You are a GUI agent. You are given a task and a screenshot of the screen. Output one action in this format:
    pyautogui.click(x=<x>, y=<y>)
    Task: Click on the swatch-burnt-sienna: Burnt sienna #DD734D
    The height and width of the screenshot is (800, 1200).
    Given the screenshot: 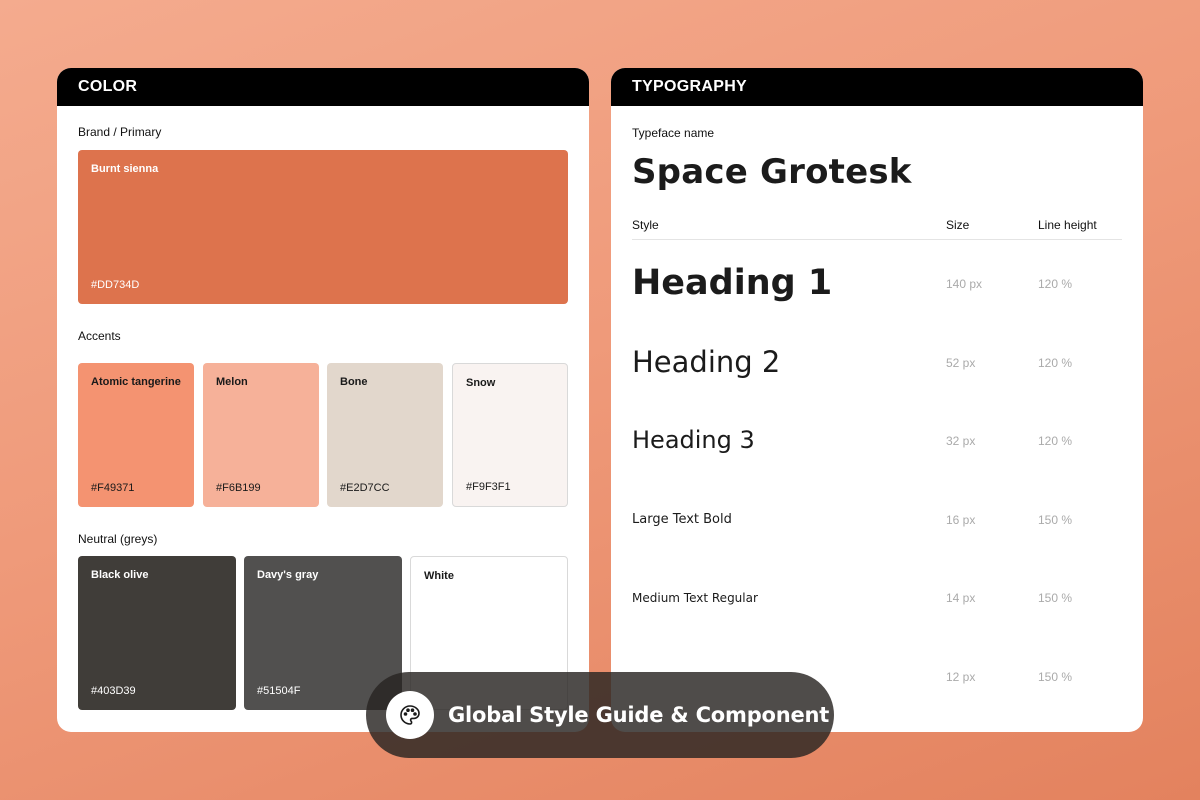 What is the action you would take?
    pyautogui.click(x=323, y=227)
    